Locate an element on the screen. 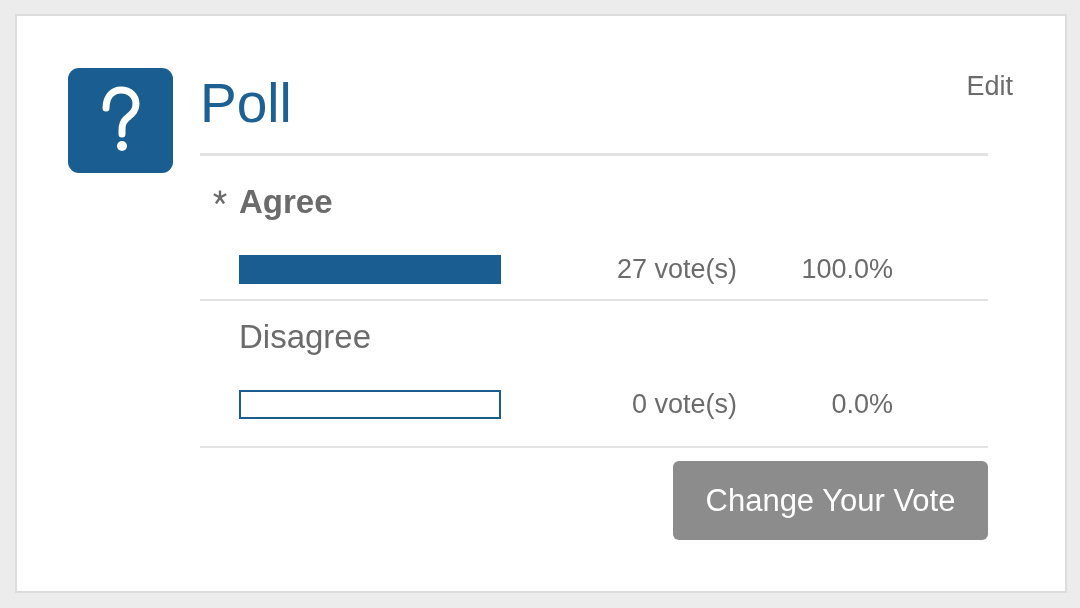 Image resolution: width=1080 pixels, height=608 pixels. change-vote-button: Change Your Vote is located at coordinates (830, 500).